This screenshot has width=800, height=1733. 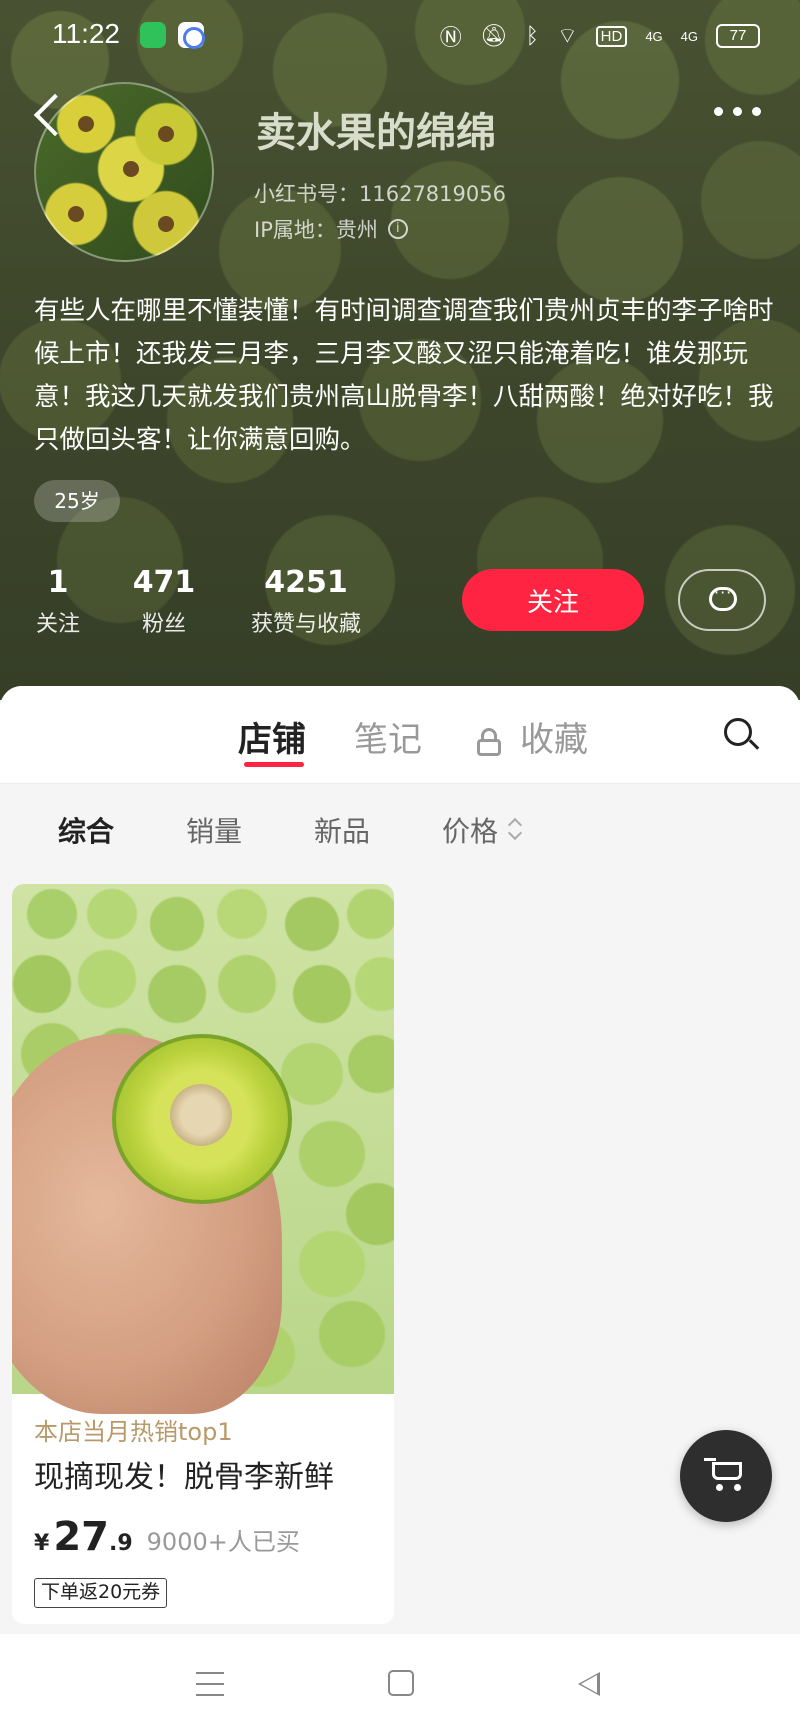 I want to click on recent-apps-icon, so click(x=210, y=1684).